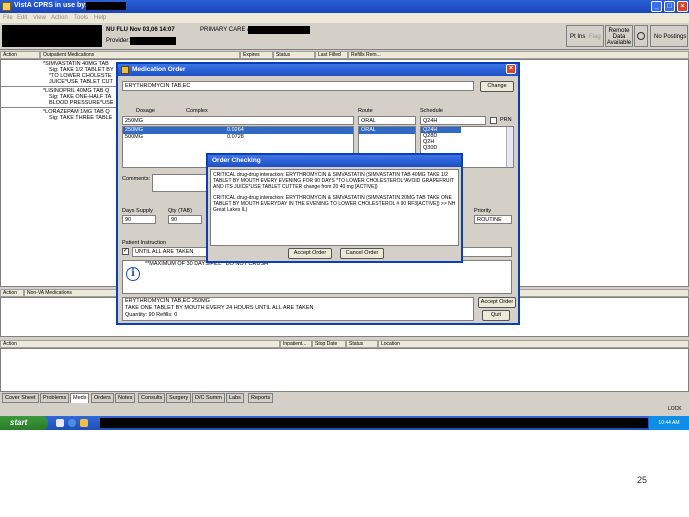  What do you see at coordinates (533, 344) in the screenshot?
I see `col-location: Location` at bounding box center [533, 344].